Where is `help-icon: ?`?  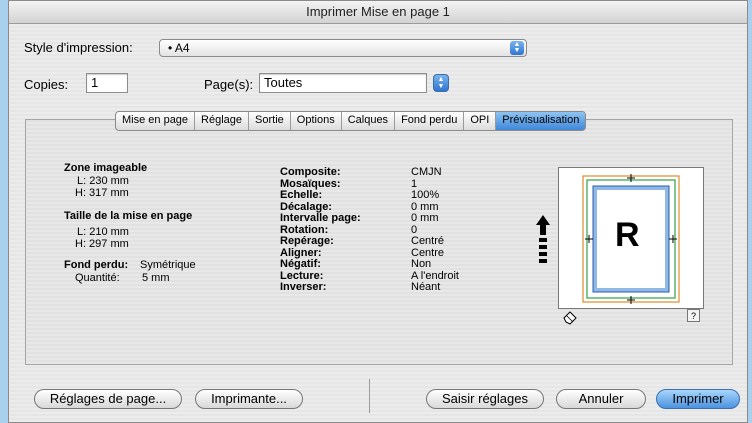 help-icon: ? is located at coordinates (693, 315).